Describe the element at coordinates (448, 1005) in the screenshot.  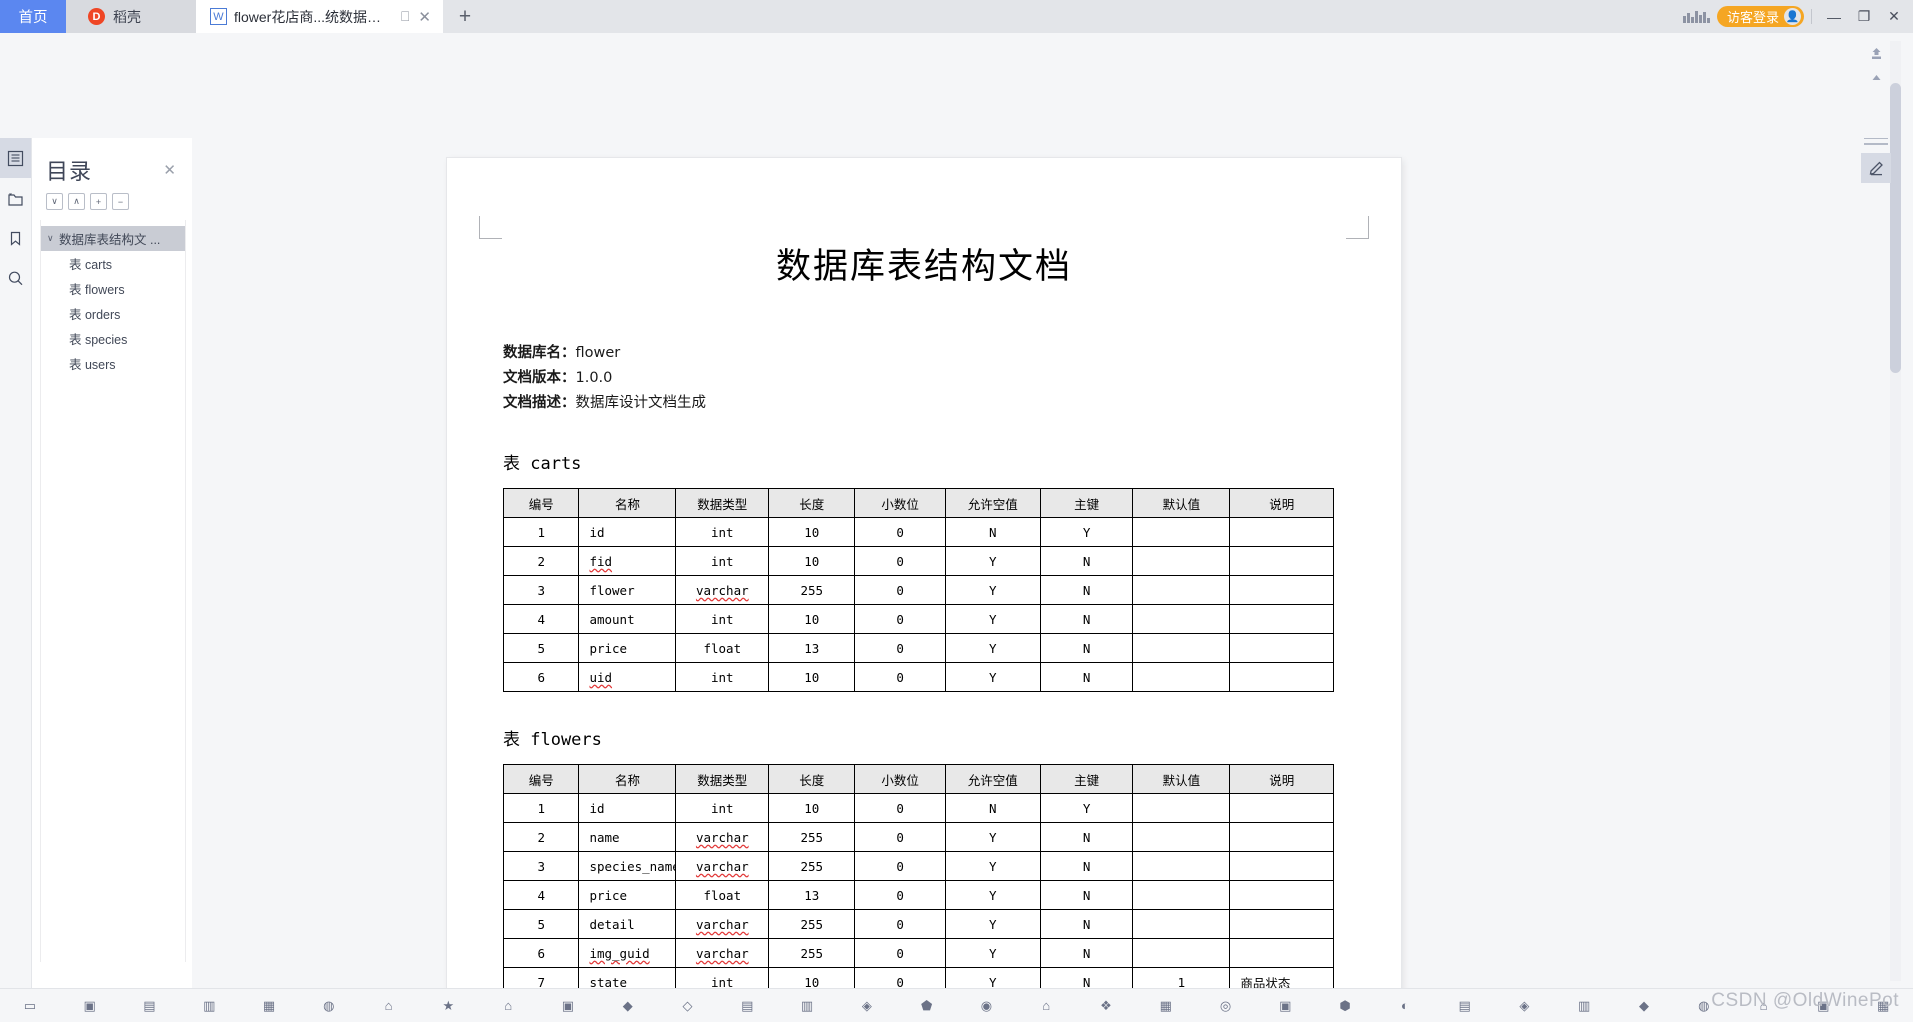
I see `bottom-toolbar-icon: ★` at that location.